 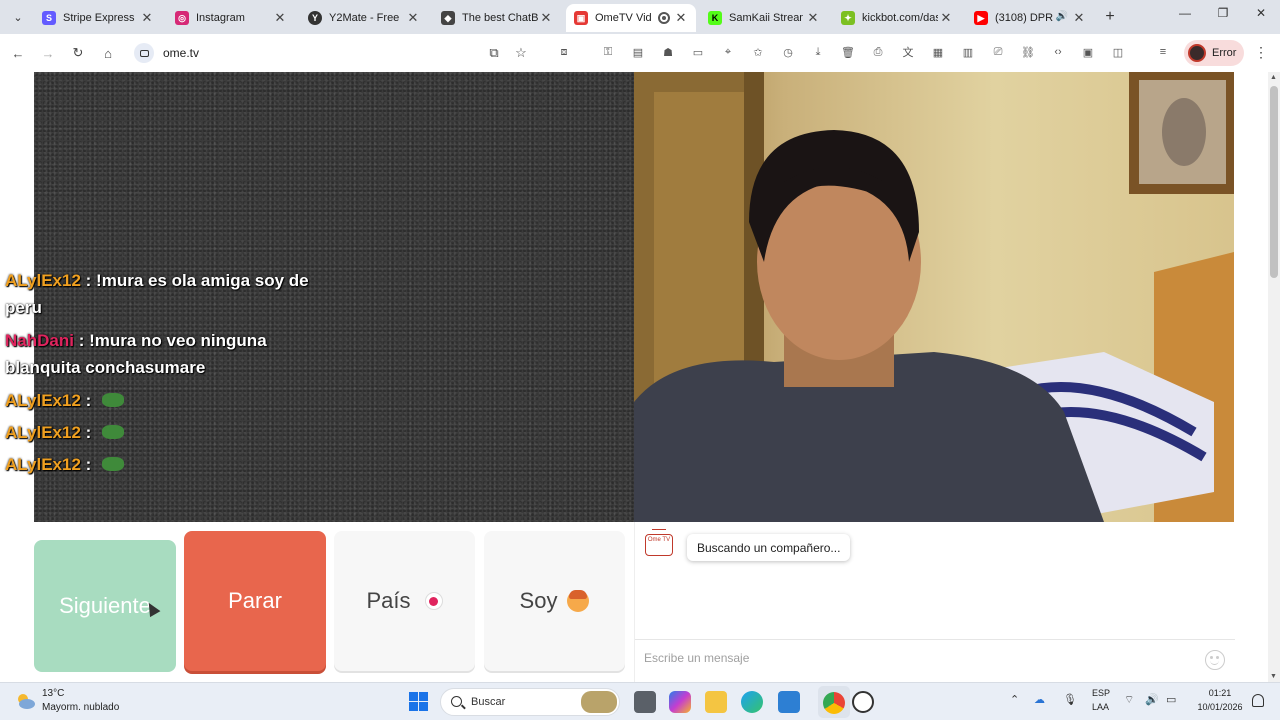 What do you see at coordinates (1070, 699) in the screenshot?
I see `microphone-icon: 🎙` at bounding box center [1070, 699].